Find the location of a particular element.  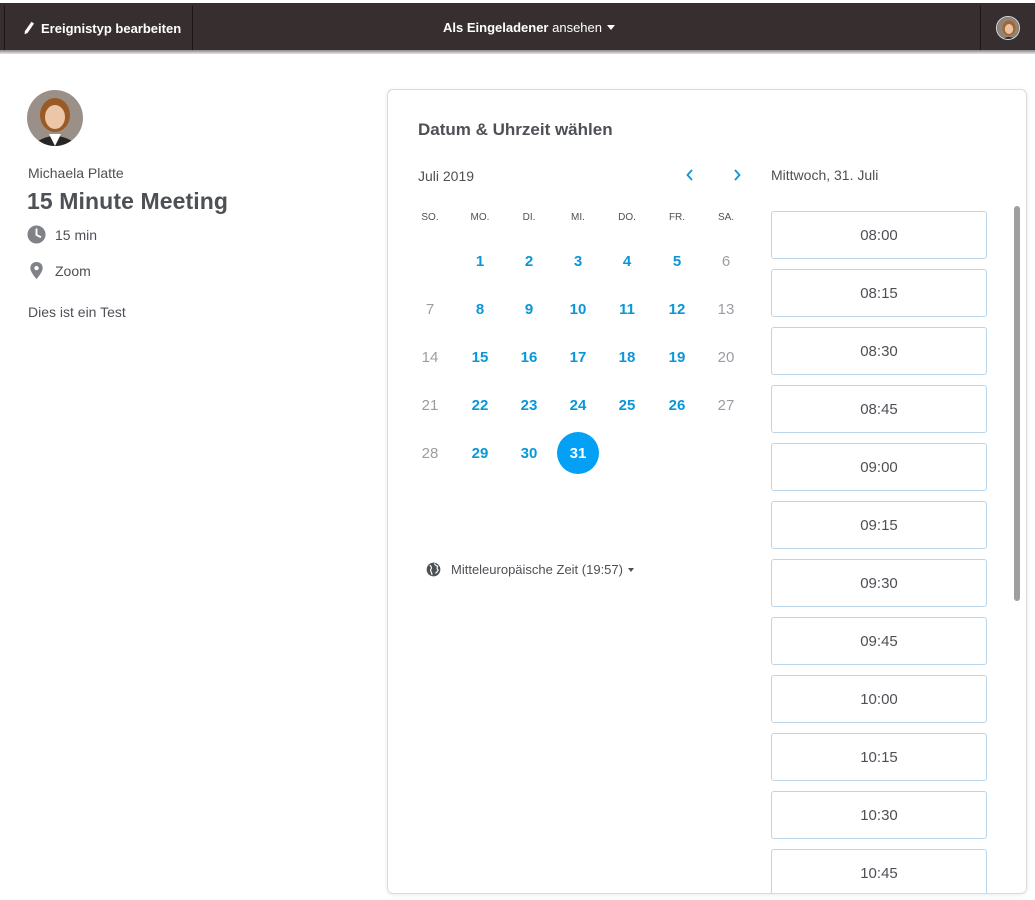

weekday-label: DI. is located at coordinates (529, 217).